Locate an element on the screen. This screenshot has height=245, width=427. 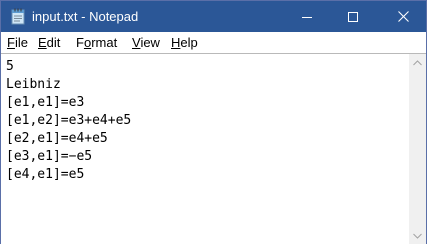
menu-file: File is located at coordinates (17, 43).